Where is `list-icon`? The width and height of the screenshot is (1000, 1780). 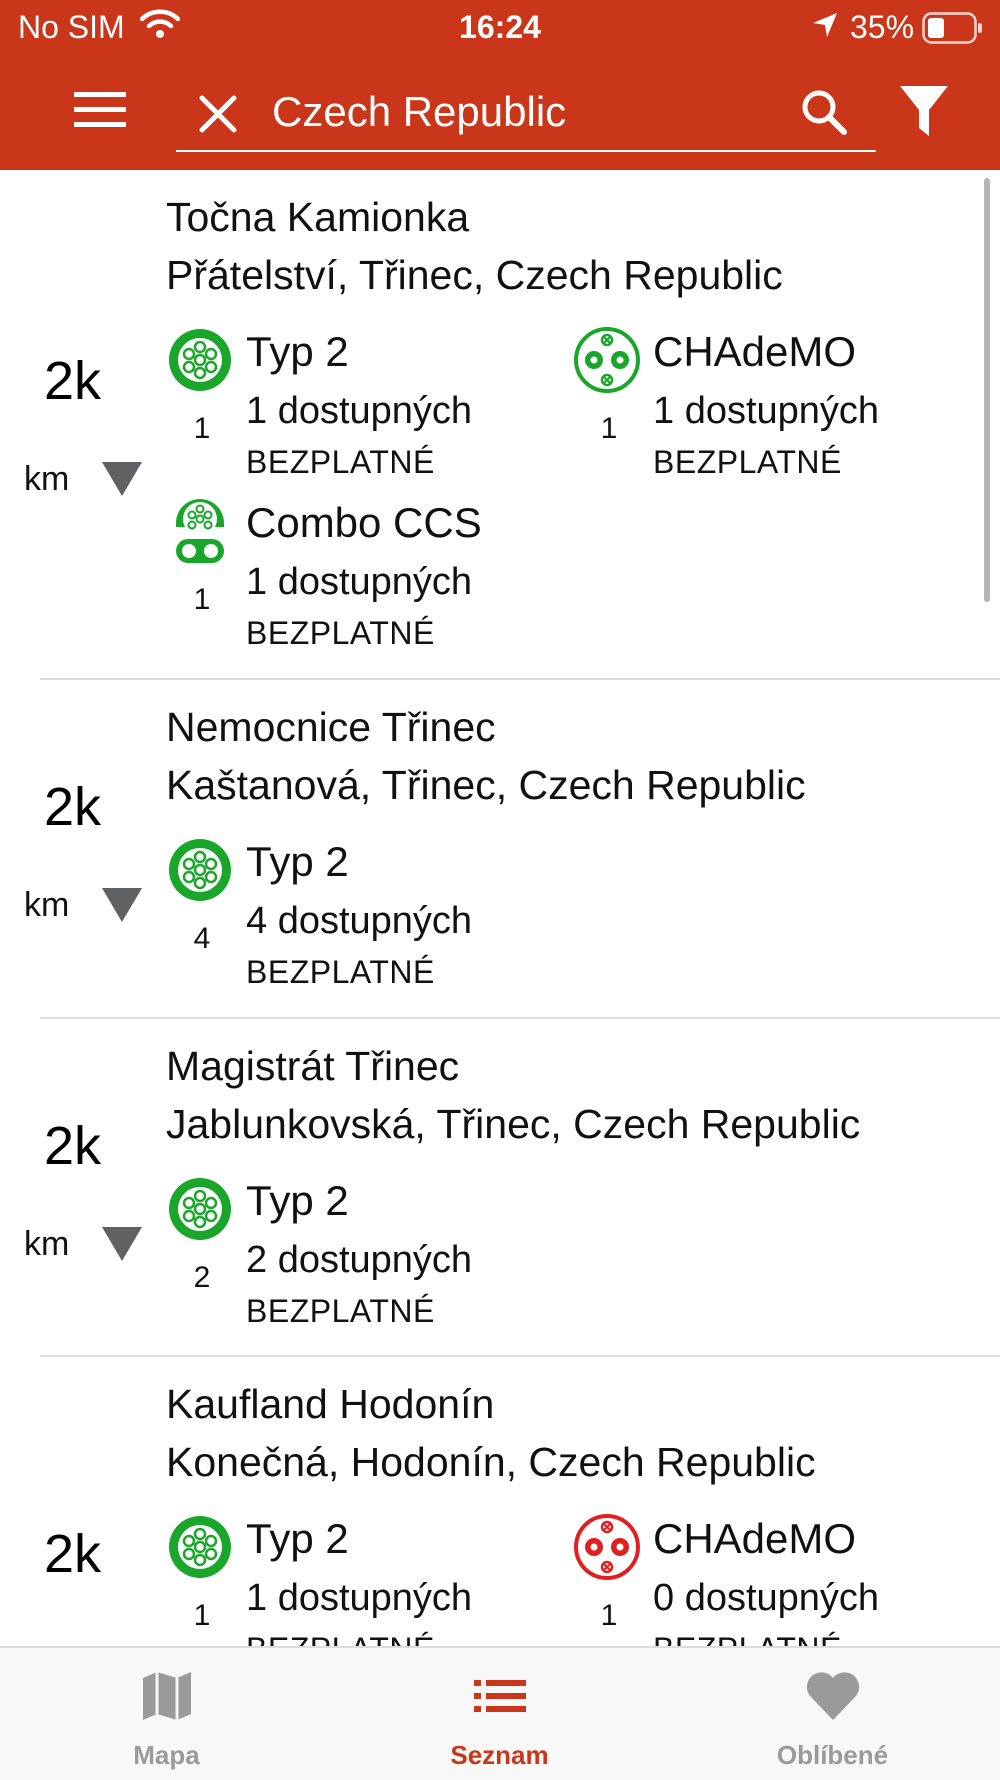
list-icon is located at coordinates (499, 1696).